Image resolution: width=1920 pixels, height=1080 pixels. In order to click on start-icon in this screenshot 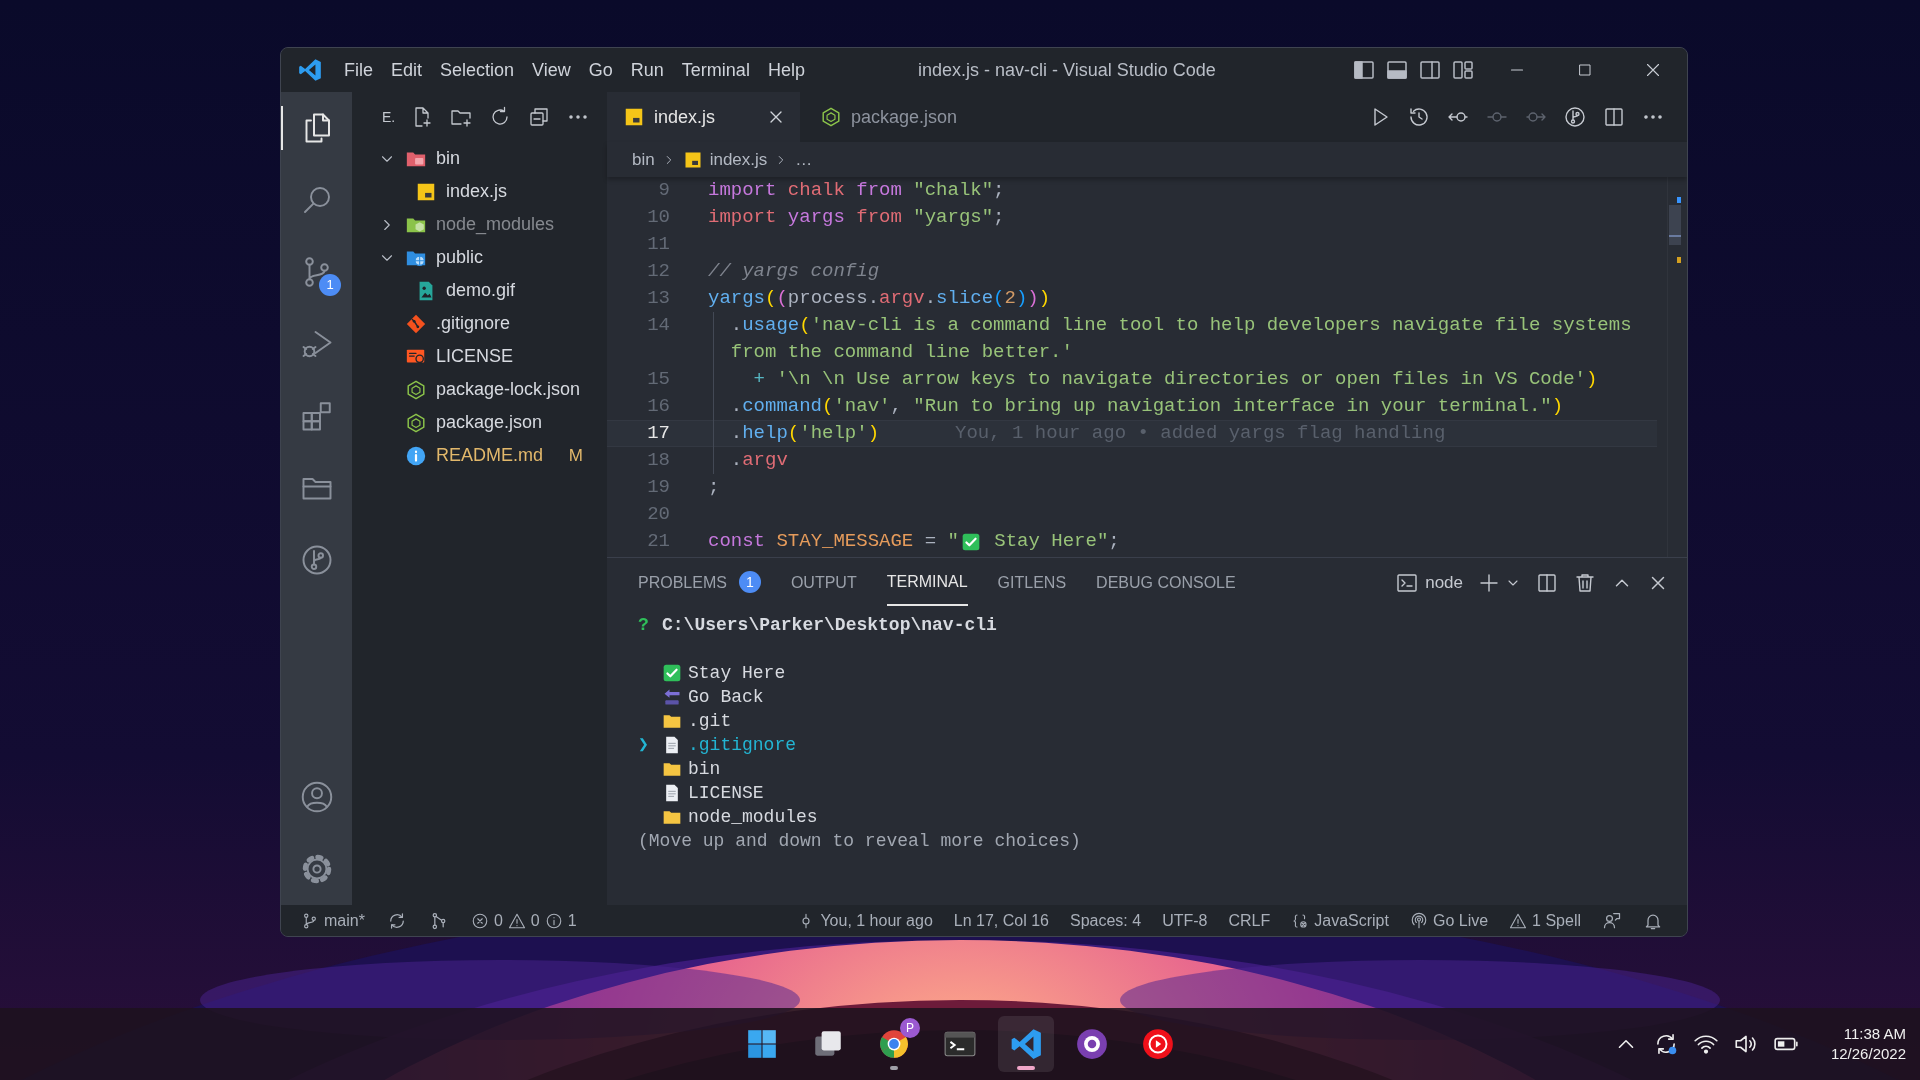, I will do `click(762, 1044)`.